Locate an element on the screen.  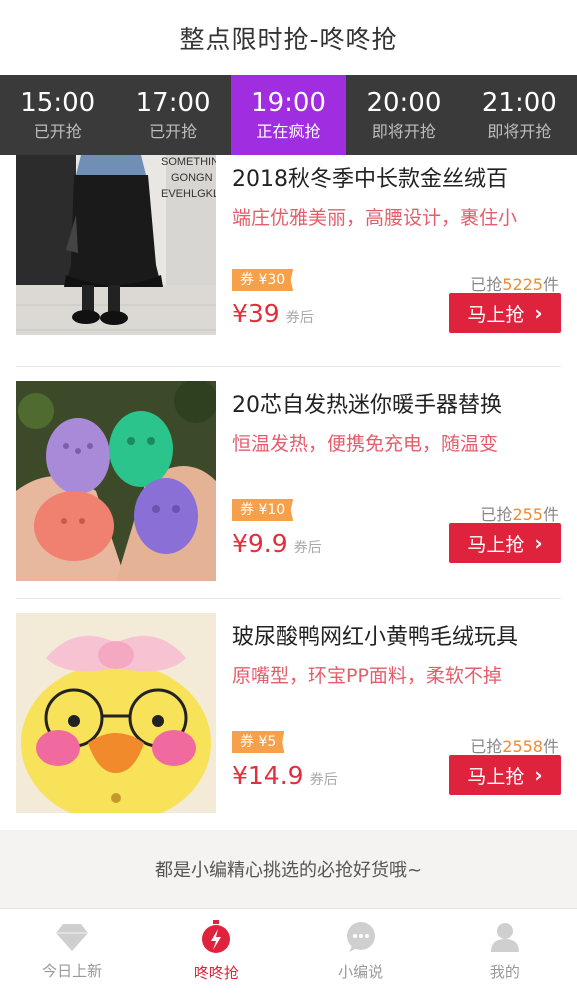
product-price: ¥39 券后 is located at coordinates (273, 313).